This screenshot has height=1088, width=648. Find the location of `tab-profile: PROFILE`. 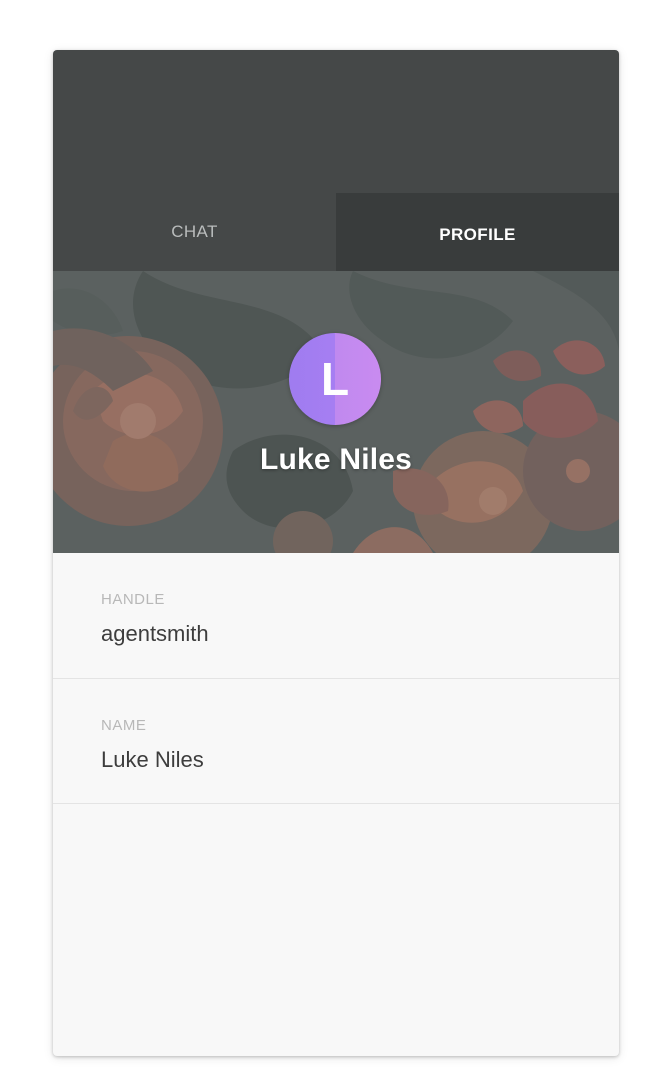

tab-profile: PROFILE is located at coordinates (477, 232).